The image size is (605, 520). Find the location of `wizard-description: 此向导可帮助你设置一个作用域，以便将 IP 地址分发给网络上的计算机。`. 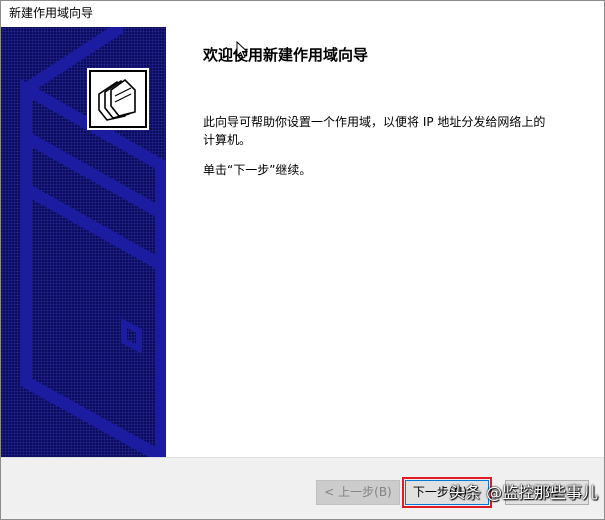

wizard-description: 此向导可帮助你设置一个作用域，以便将 IP 地址分发给网络上的计算机。 is located at coordinates (374, 131).